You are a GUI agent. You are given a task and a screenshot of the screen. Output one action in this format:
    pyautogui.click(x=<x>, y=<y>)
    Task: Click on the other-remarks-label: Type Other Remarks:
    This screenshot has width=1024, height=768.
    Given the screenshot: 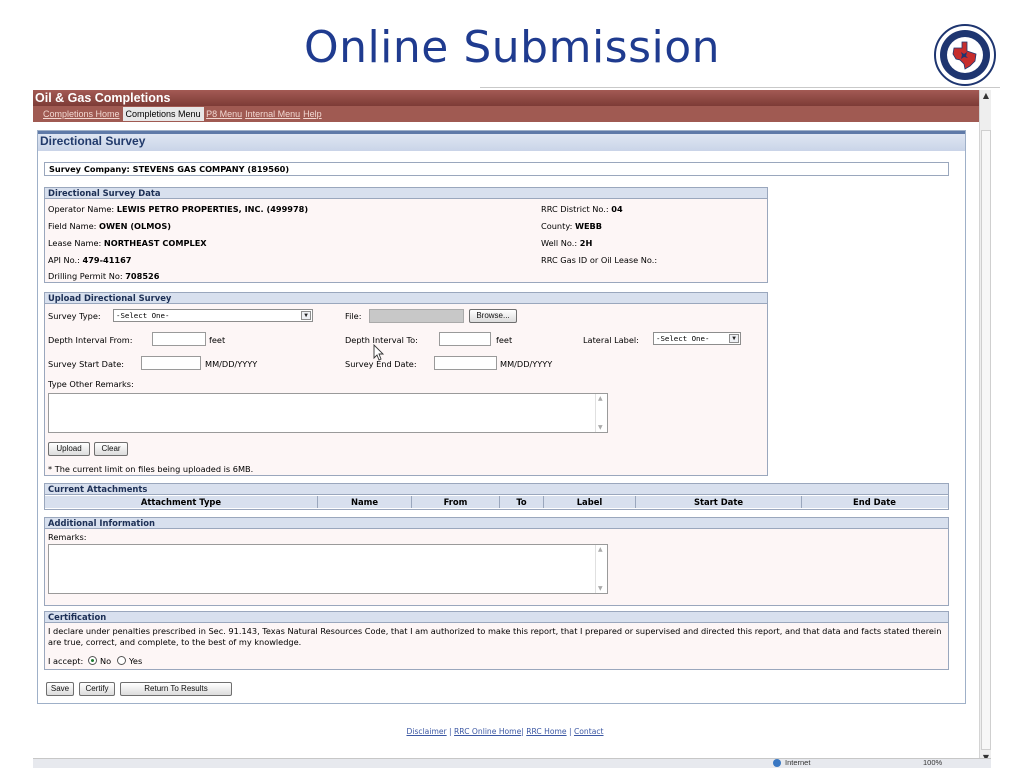 What is the action you would take?
    pyautogui.click(x=91, y=384)
    